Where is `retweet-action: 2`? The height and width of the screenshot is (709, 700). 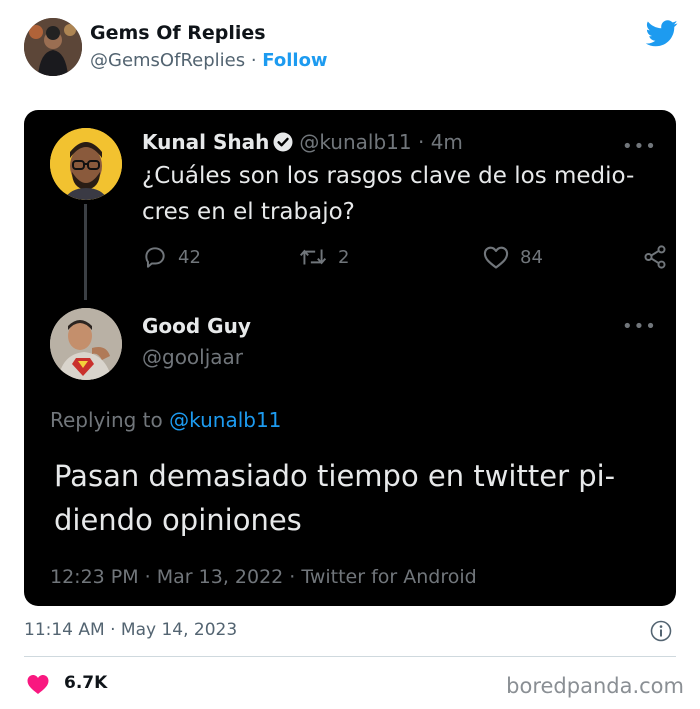 retweet-action: 2 is located at coordinates (323, 257).